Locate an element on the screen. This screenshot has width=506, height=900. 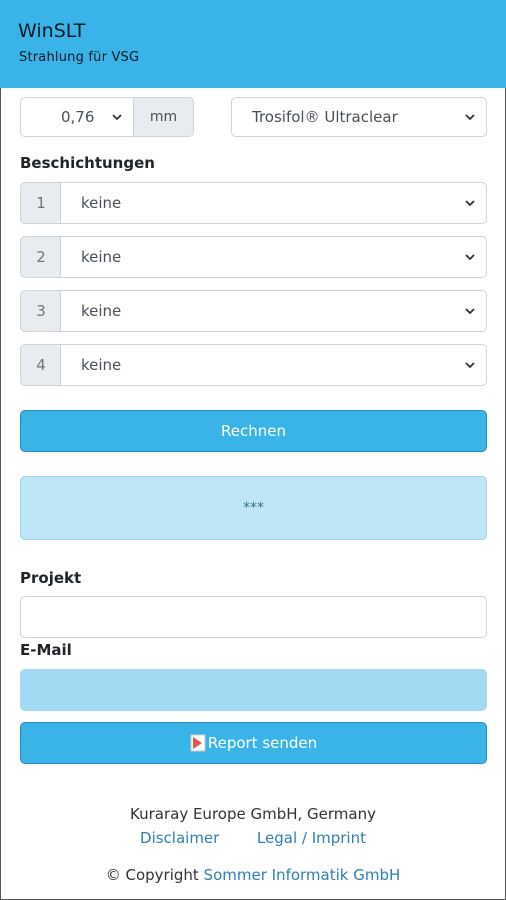
interlayer-select: Trosifol® Ultraclear is located at coordinates (359, 117).